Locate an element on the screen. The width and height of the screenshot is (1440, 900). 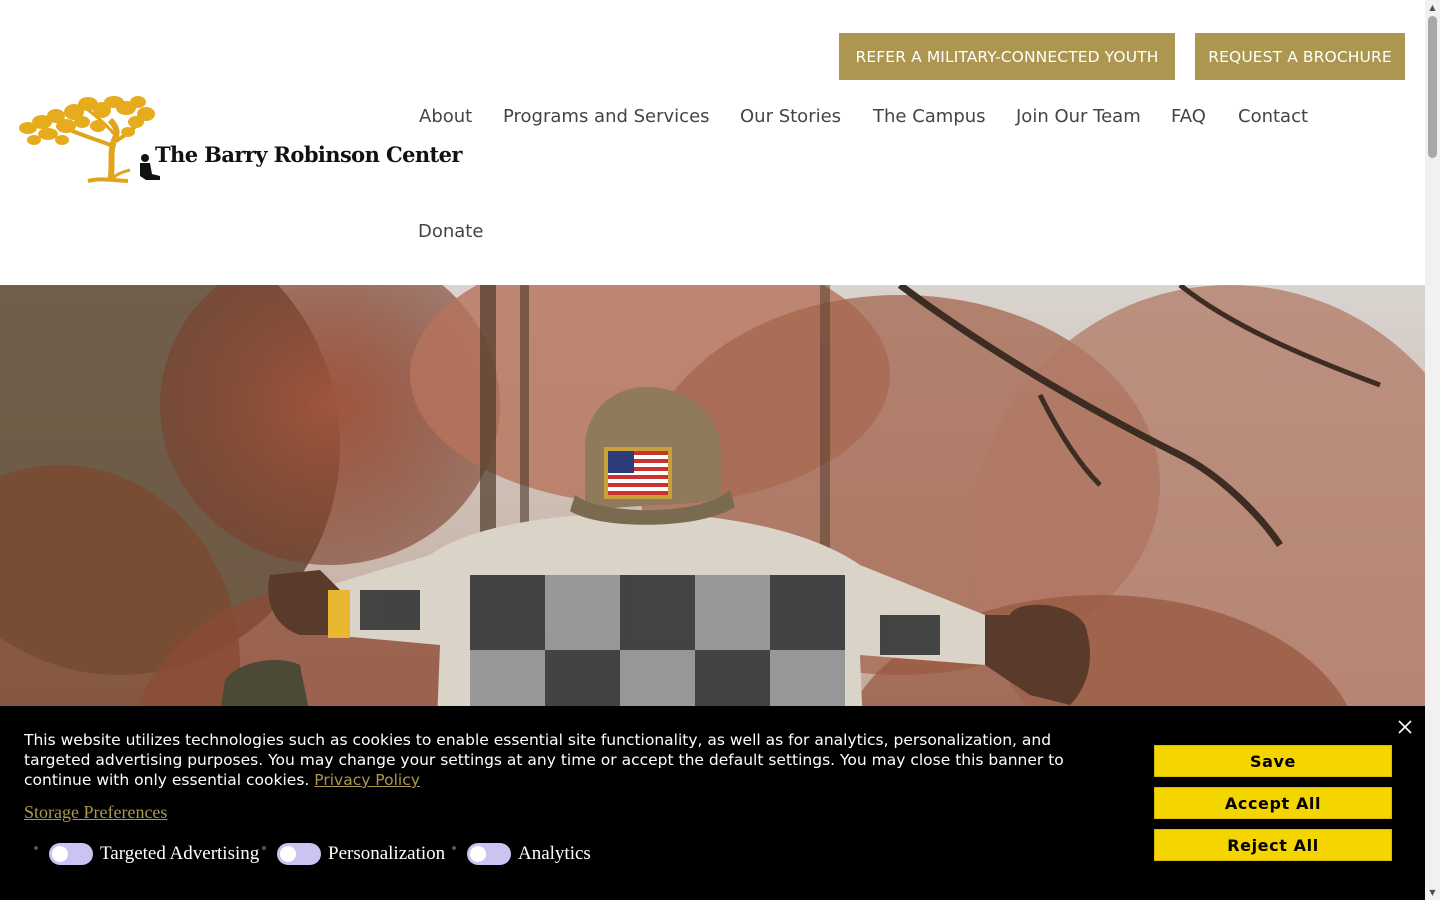
analytics-label: Analytics is located at coordinates (554, 853).